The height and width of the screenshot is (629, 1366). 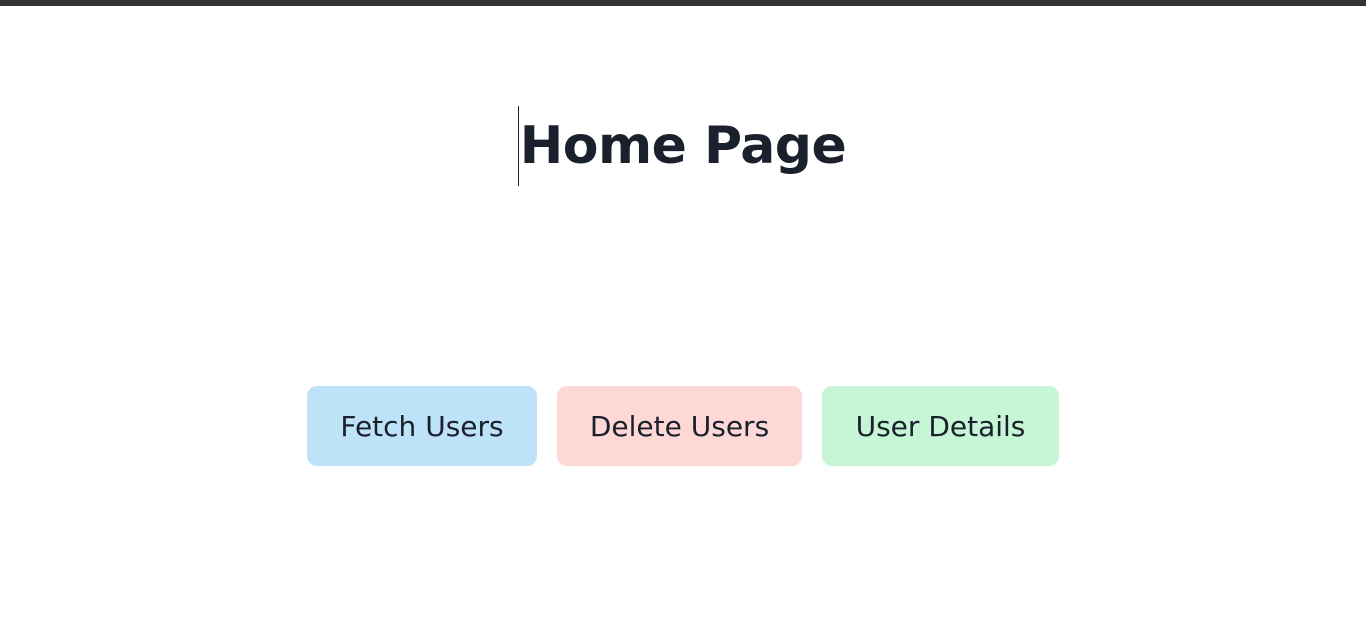 I want to click on page-title-text: Home Page, so click(x=683, y=146).